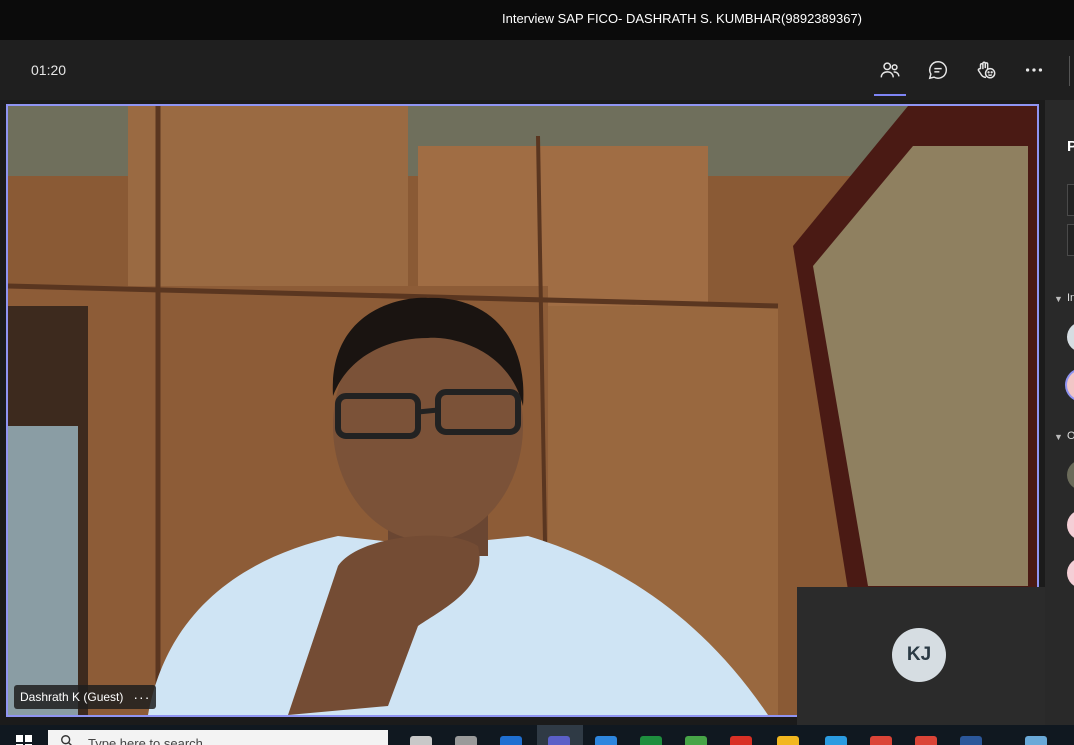  I want to click on chat-button, so click(938, 70).